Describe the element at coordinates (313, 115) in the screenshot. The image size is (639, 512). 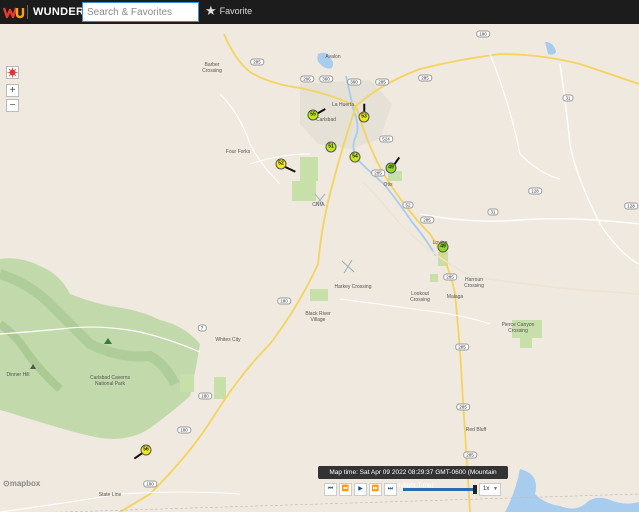
I see `weather-station-marker: 55` at that location.